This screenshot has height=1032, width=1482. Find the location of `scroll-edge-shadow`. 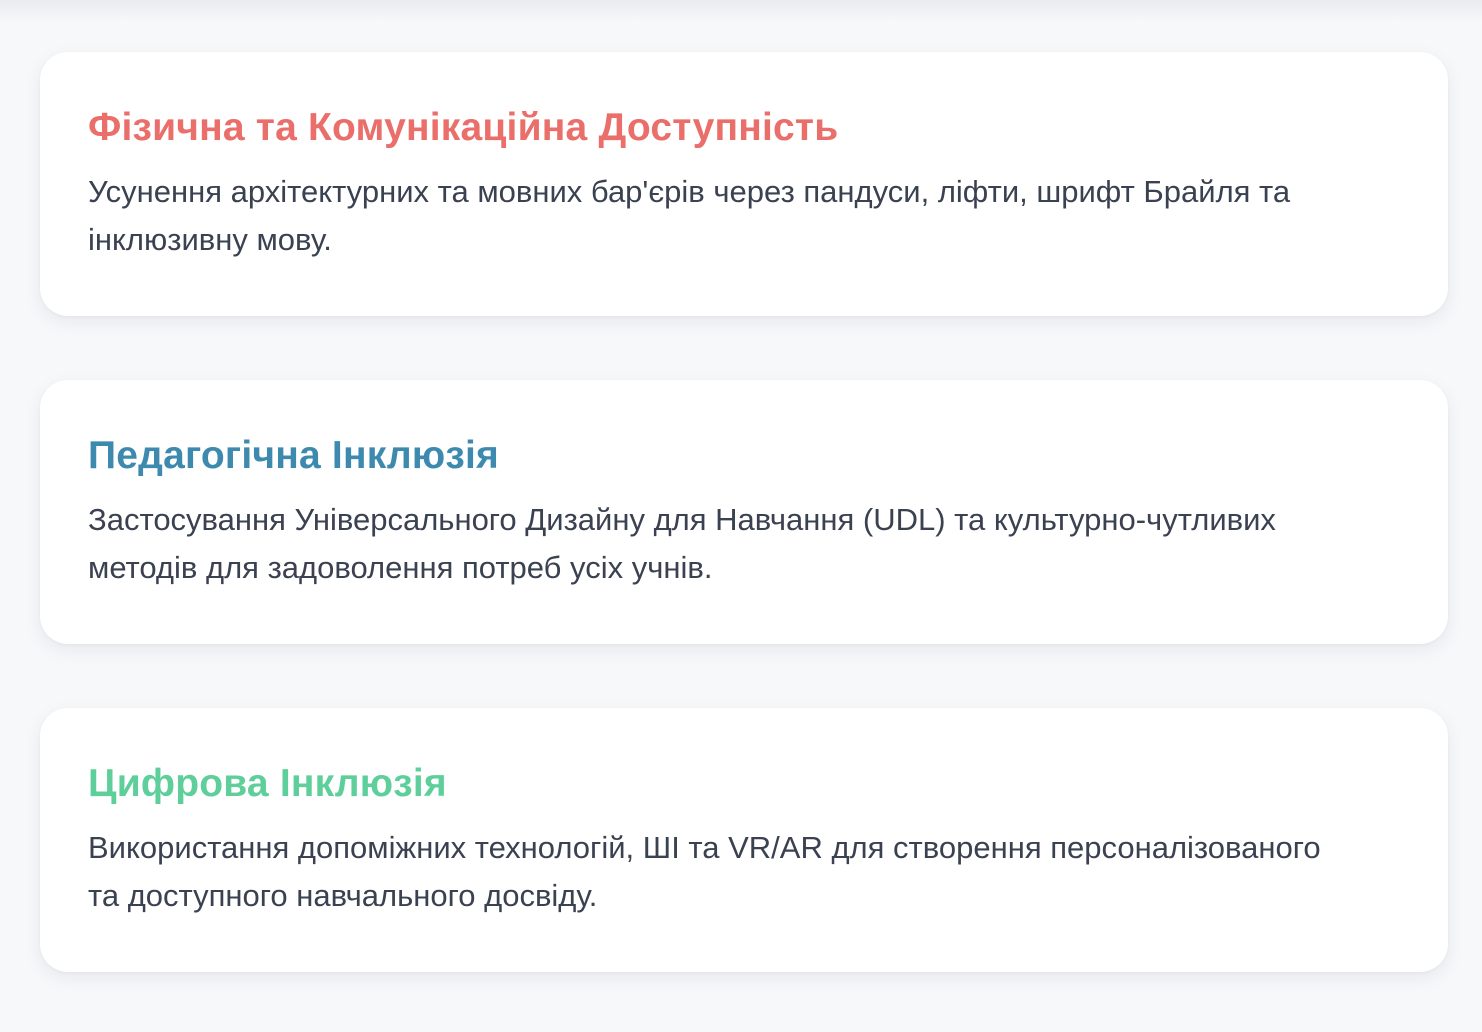

scroll-edge-shadow is located at coordinates (741, 11).